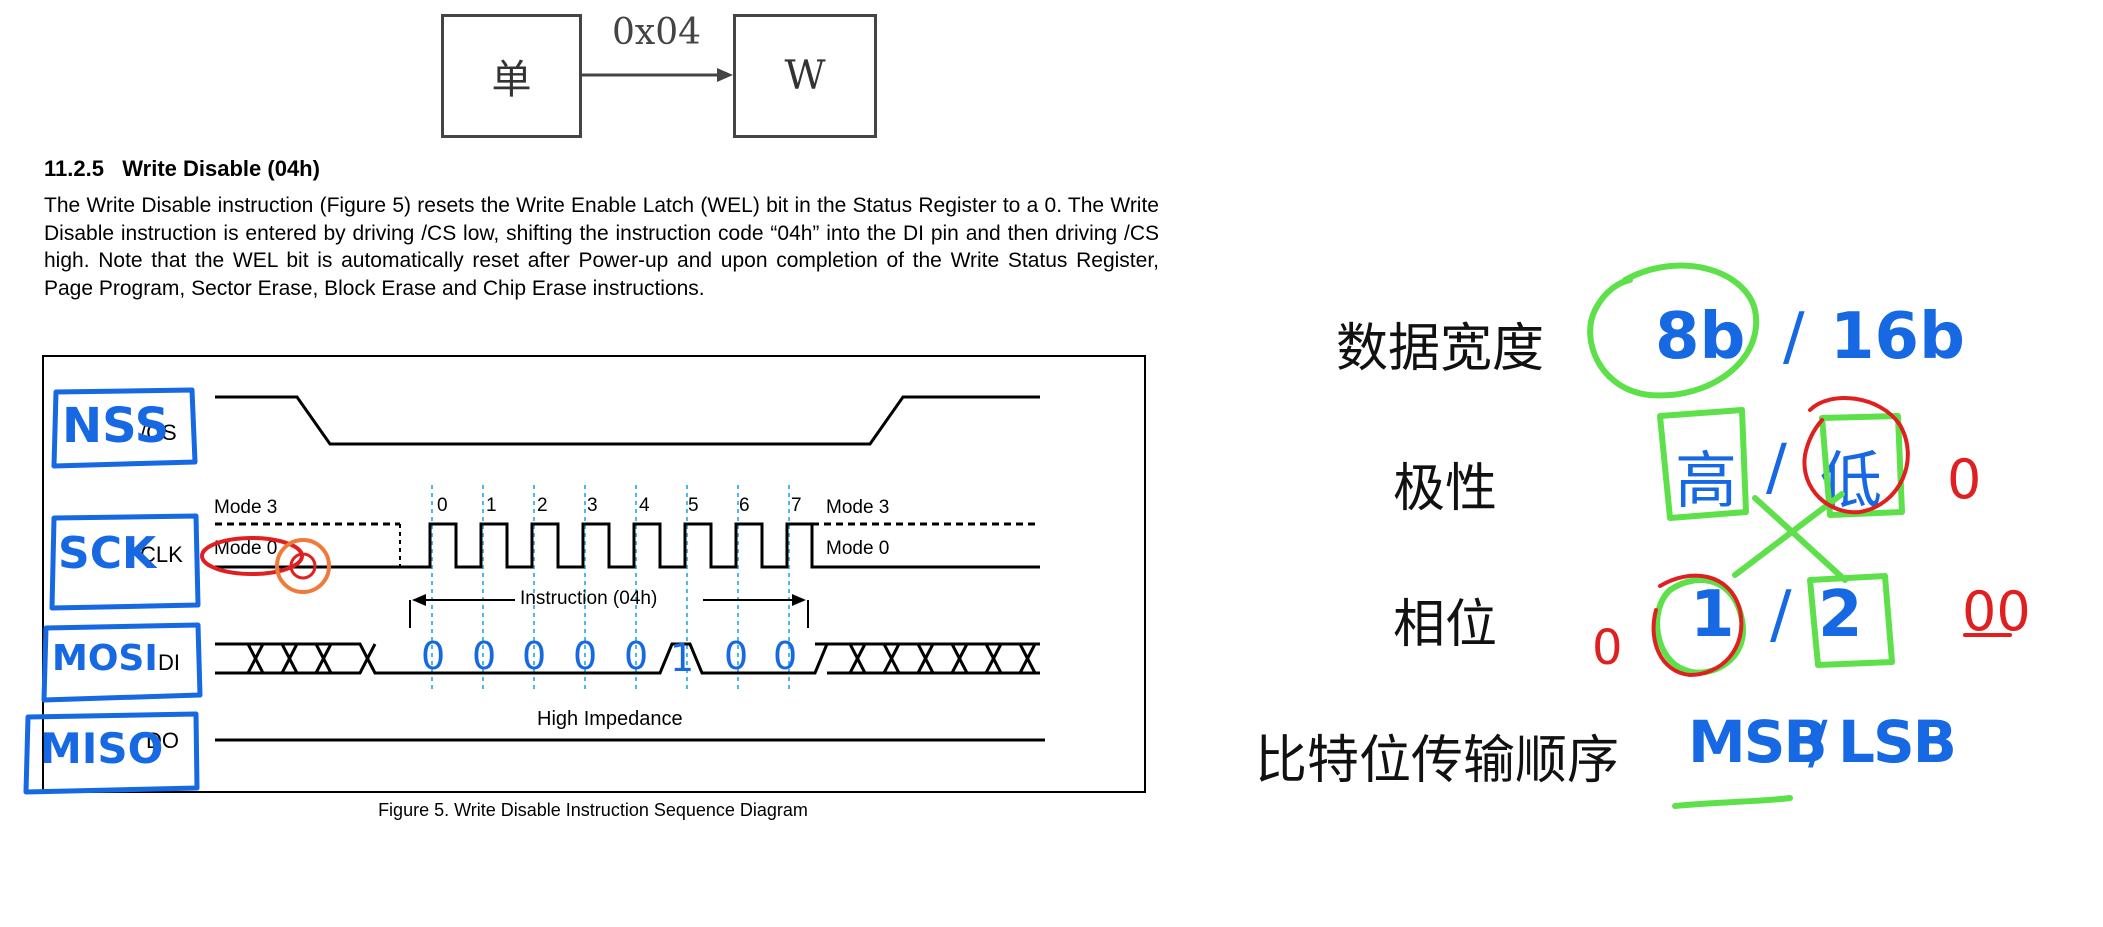  What do you see at coordinates (511, 80) in the screenshot?
I see `source-label: 单` at bounding box center [511, 80].